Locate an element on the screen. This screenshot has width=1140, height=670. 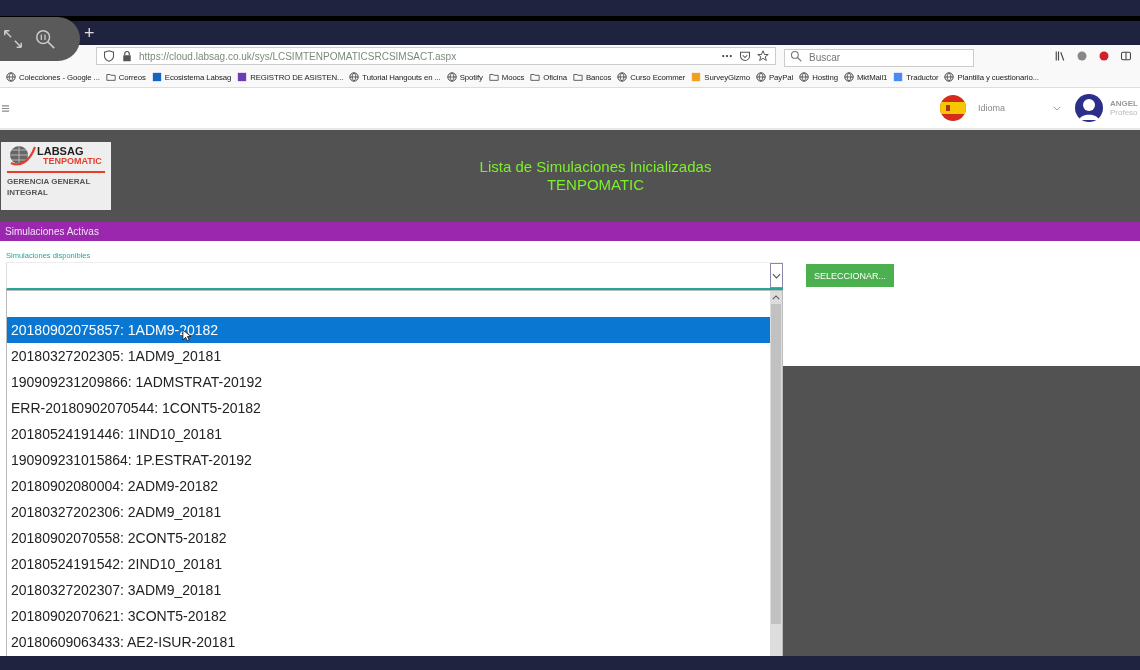
extension-icon is located at coordinates (1082, 56).